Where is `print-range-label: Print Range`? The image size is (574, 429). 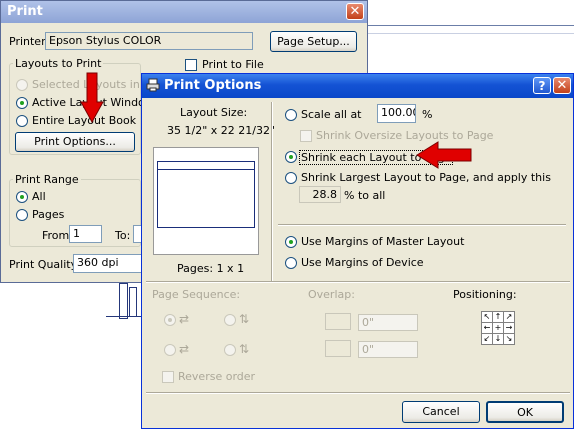
print-range-label: Print Range is located at coordinates (47, 179).